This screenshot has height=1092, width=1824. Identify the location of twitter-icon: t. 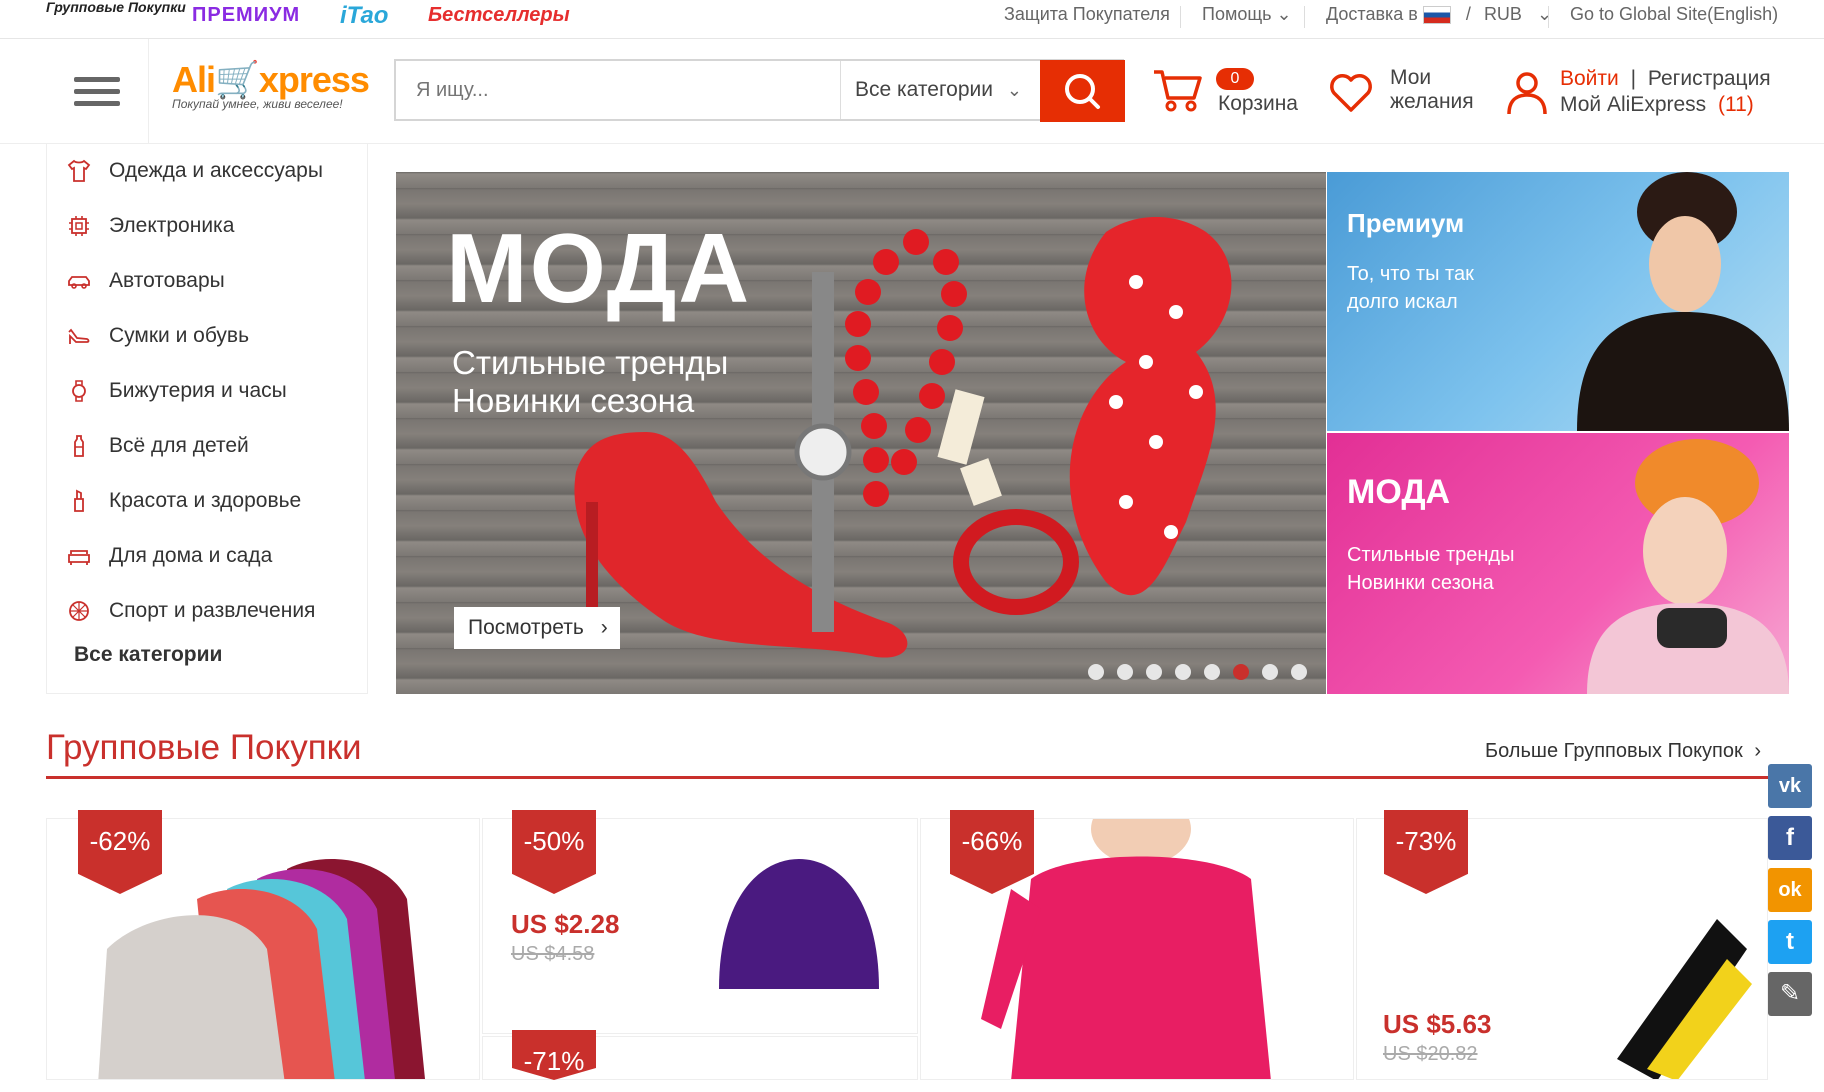
(1790, 941).